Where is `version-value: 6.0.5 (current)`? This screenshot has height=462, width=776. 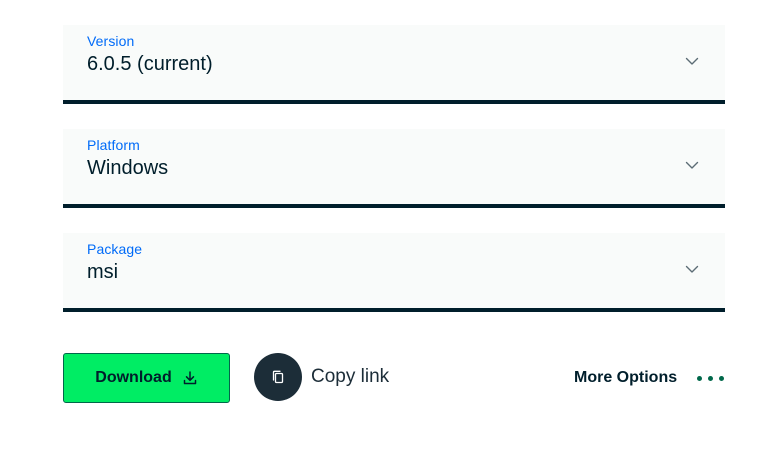
version-value: 6.0.5 (current) is located at coordinates (150, 64).